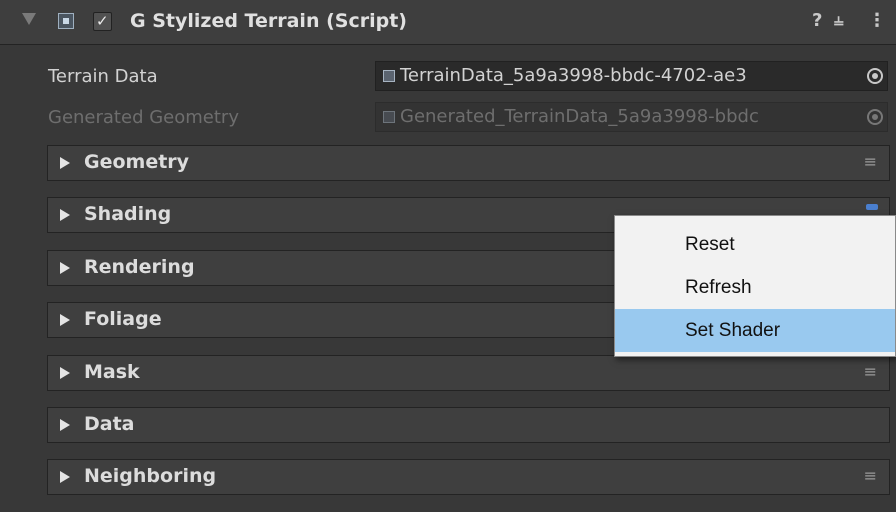  What do you see at coordinates (109, 424) in the screenshot?
I see `section-label: Data` at bounding box center [109, 424].